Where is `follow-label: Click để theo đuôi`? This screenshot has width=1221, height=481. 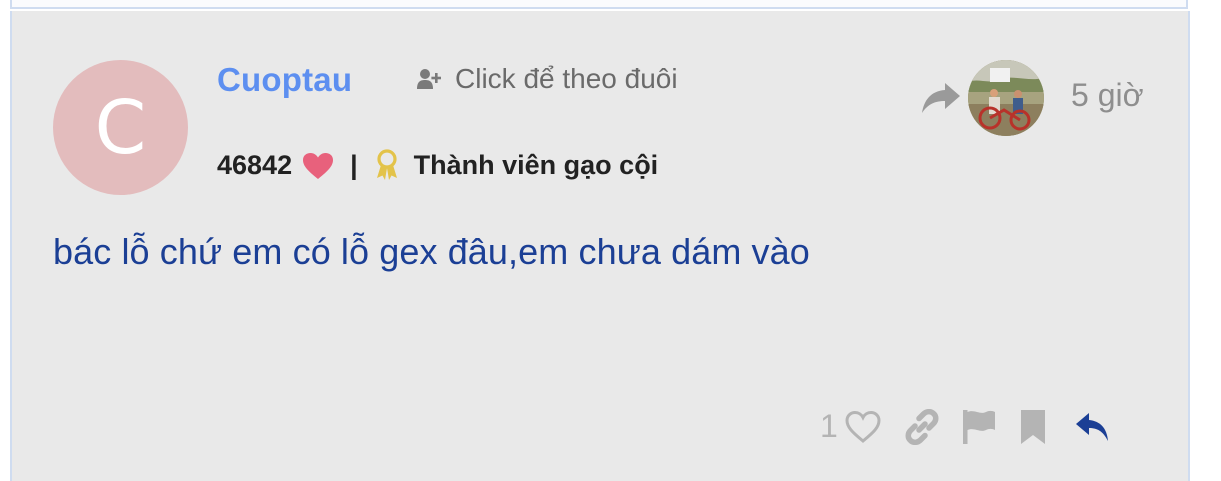
follow-label: Click để theo đuôi is located at coordinates (566, 78).